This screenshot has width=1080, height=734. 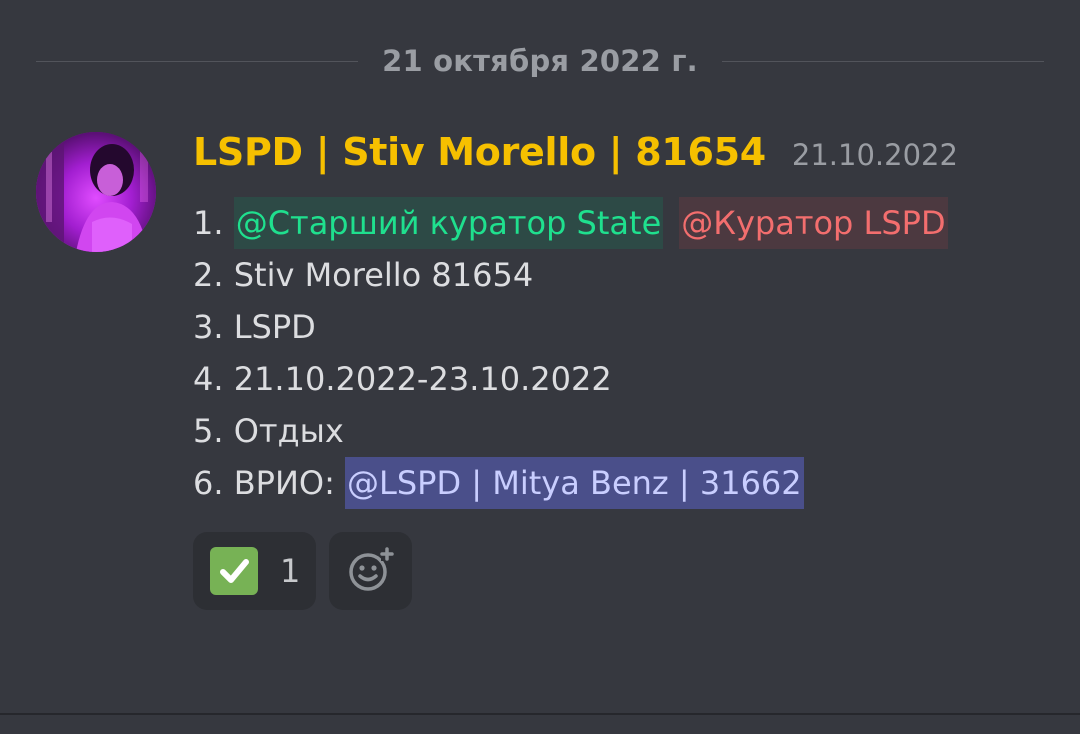 I want to click on message-line-6: 6. ВРИО: @LSPD | Mitya Benz | 31662, so click(x=623, y=483).